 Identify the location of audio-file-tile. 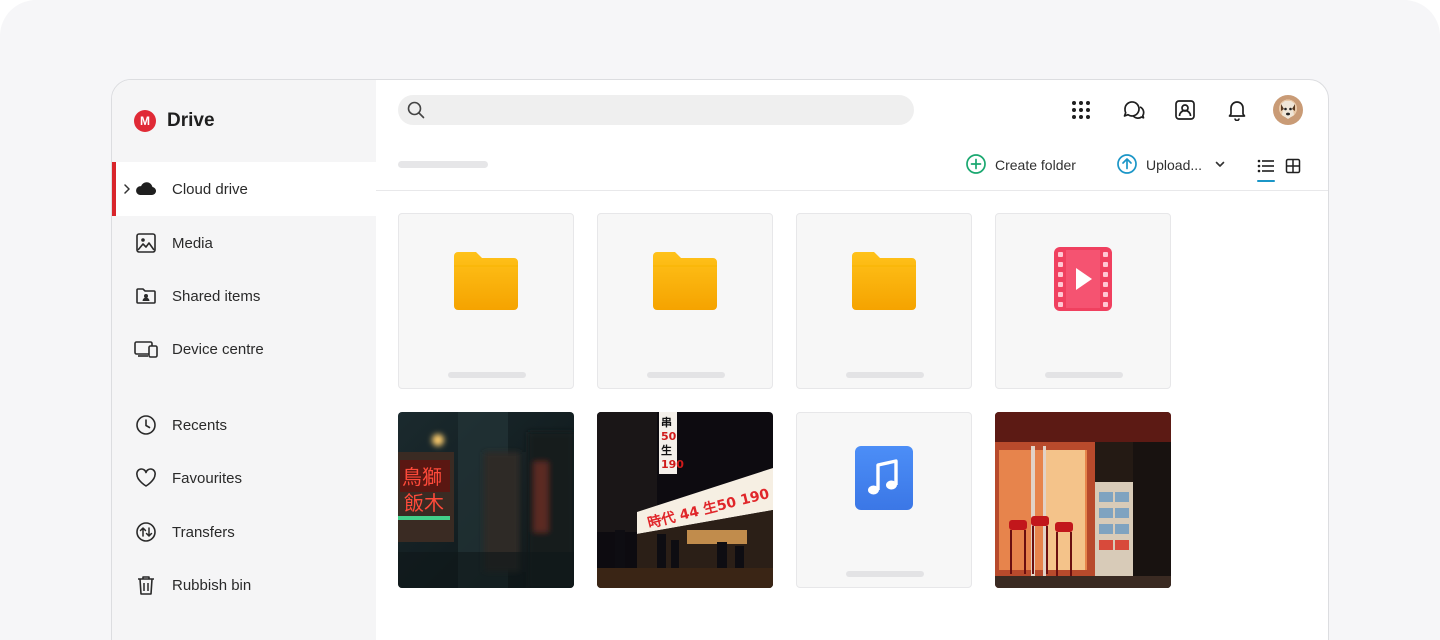
(884, 500).